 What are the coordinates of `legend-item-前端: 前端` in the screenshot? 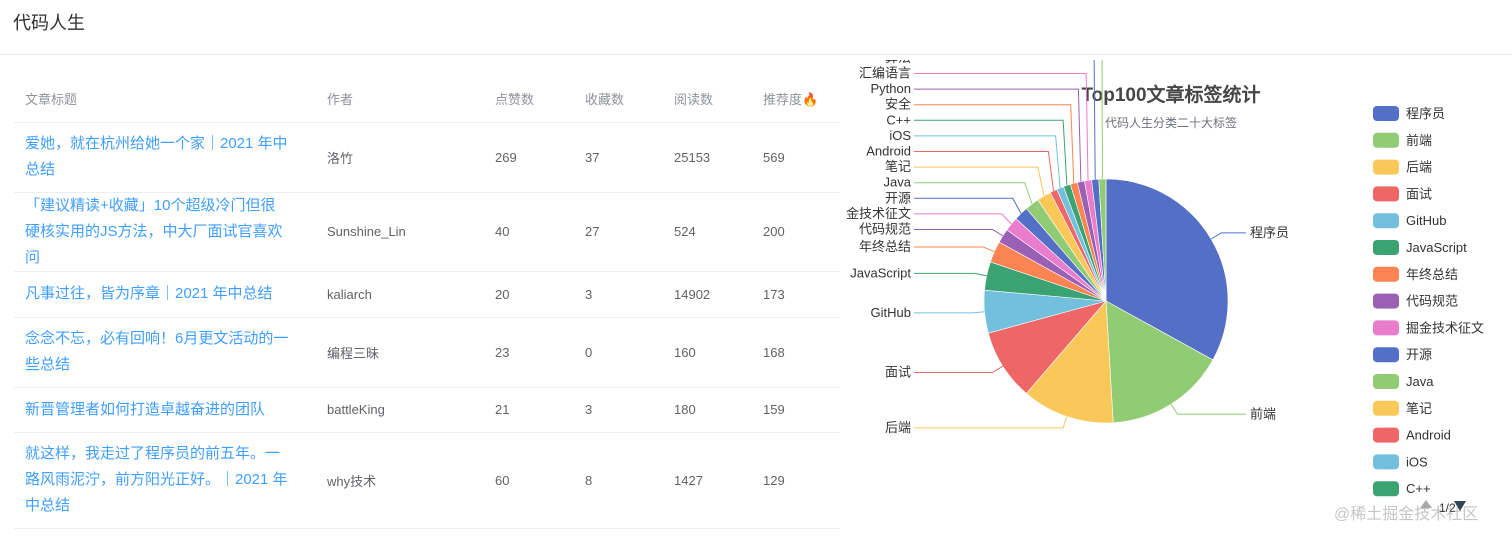 It's located at (1402, 140).